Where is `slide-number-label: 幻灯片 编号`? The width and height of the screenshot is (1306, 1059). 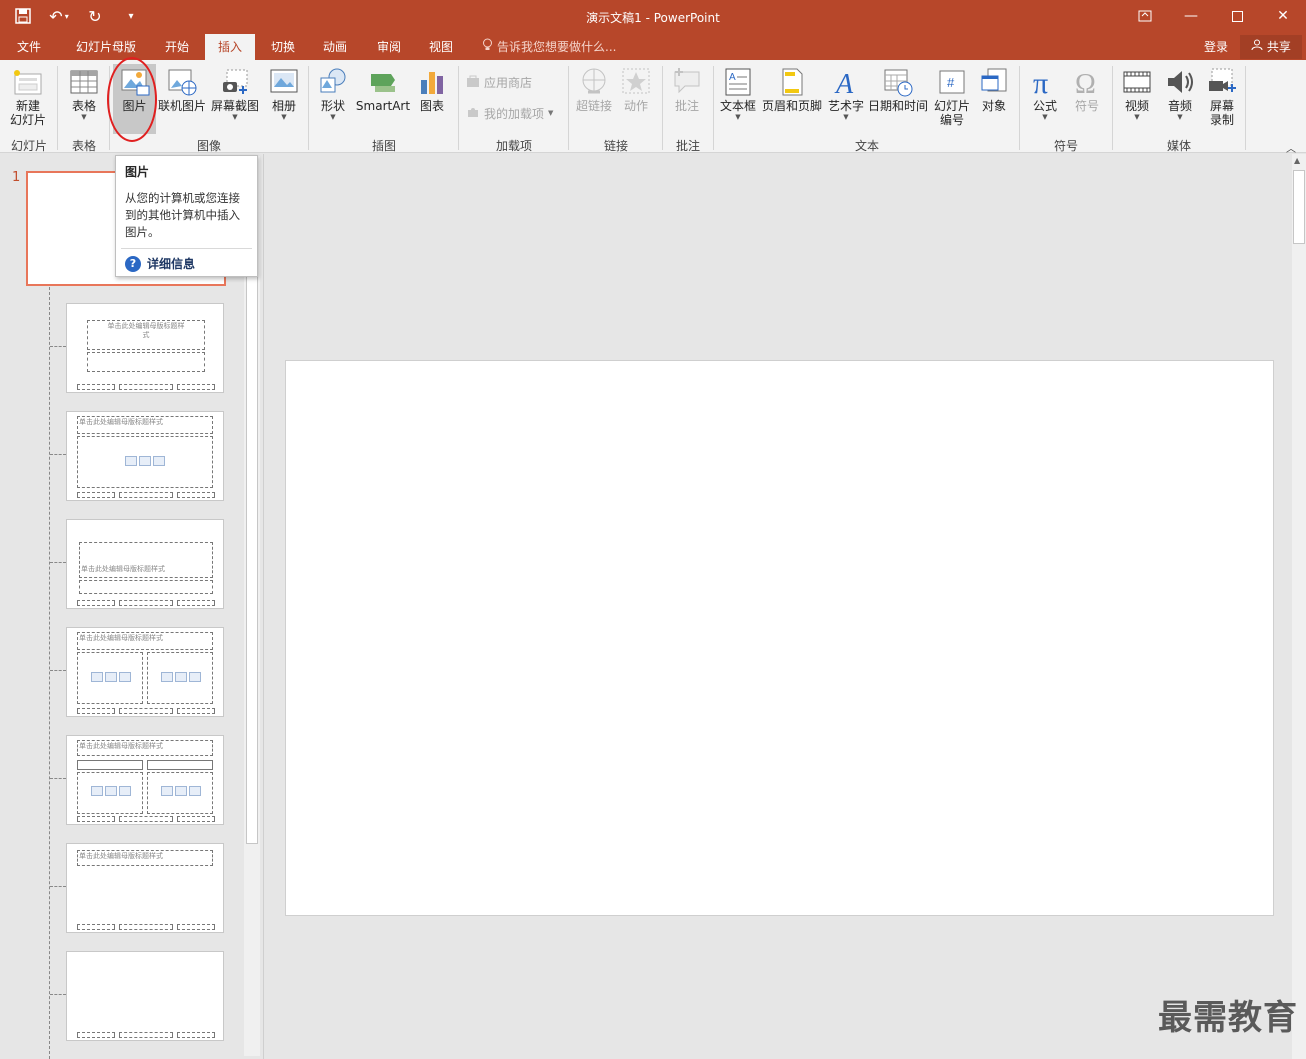 slide-number-label: 幻灯片 编号 is located at coordinates (951, 113).